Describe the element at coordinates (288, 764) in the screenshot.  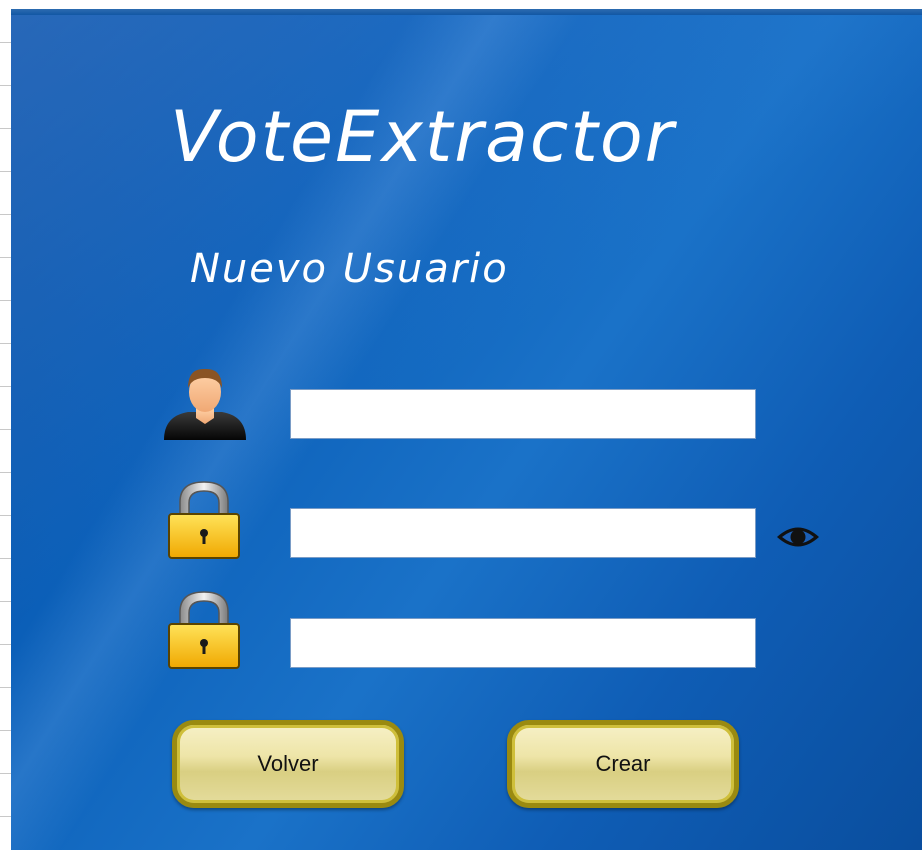
I see `back-button: Volver` at that location.